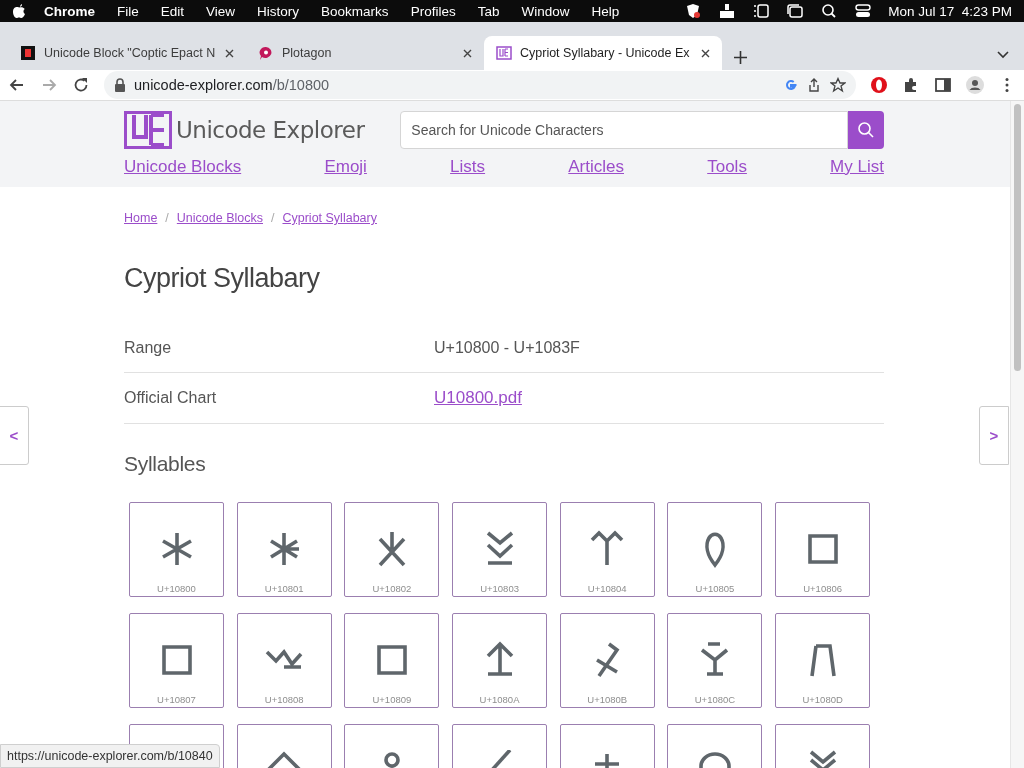 The height and width of the screenshot is (768, 1024). I want to click on code-point: U+1080B, so click(607, 699).